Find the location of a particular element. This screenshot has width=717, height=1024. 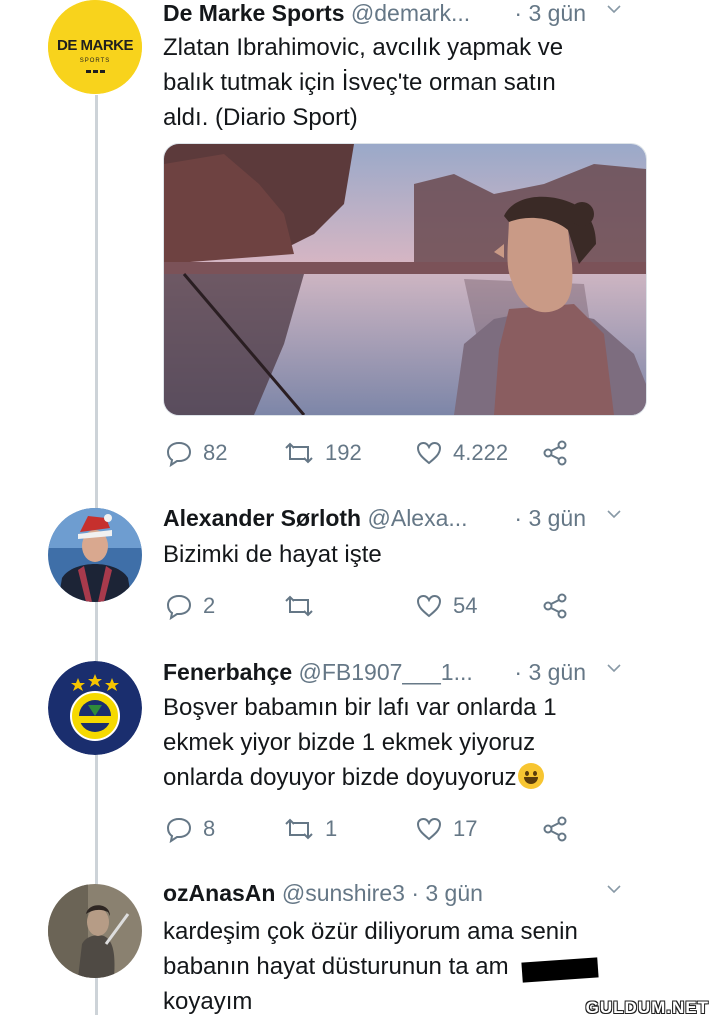

like-count: 17 is located at coordinates (465, 828).